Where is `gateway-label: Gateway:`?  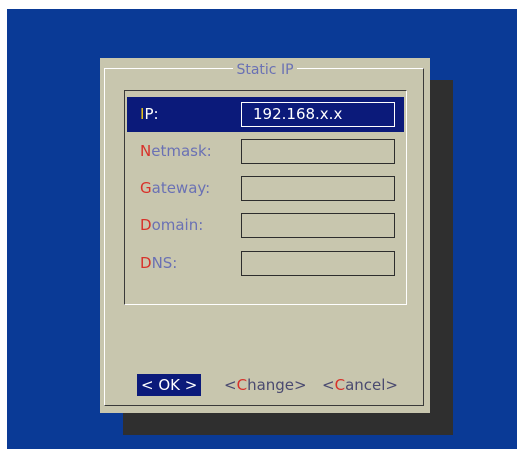
gateway-label: Gateway: is located at coordinates (175, 188).